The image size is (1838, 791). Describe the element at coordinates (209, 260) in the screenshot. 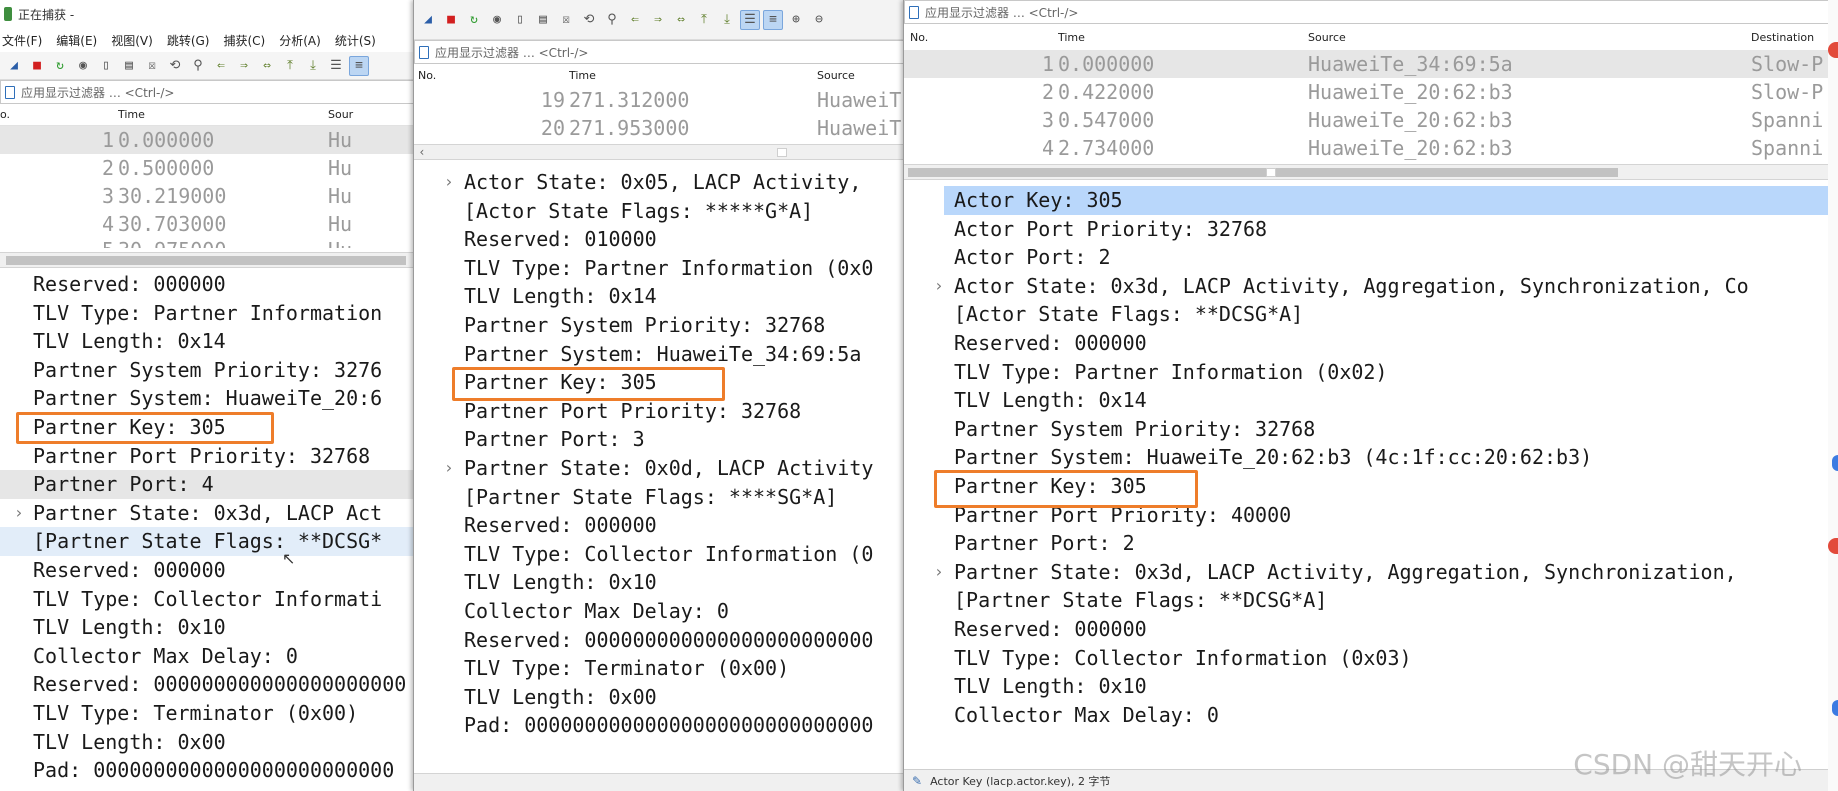

I see `packet-list-scrollbar` at that location.